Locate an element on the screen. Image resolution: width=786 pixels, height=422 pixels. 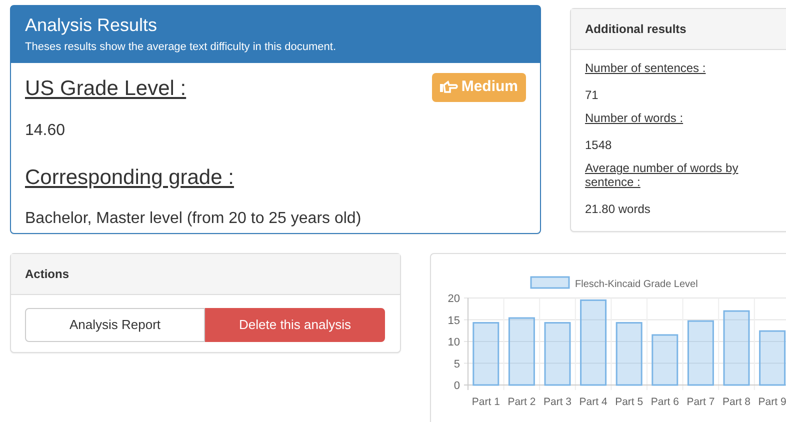
grade-description: Bachelor, Master level (from 20 to 25 years old) is located at coordinates (193, 219).